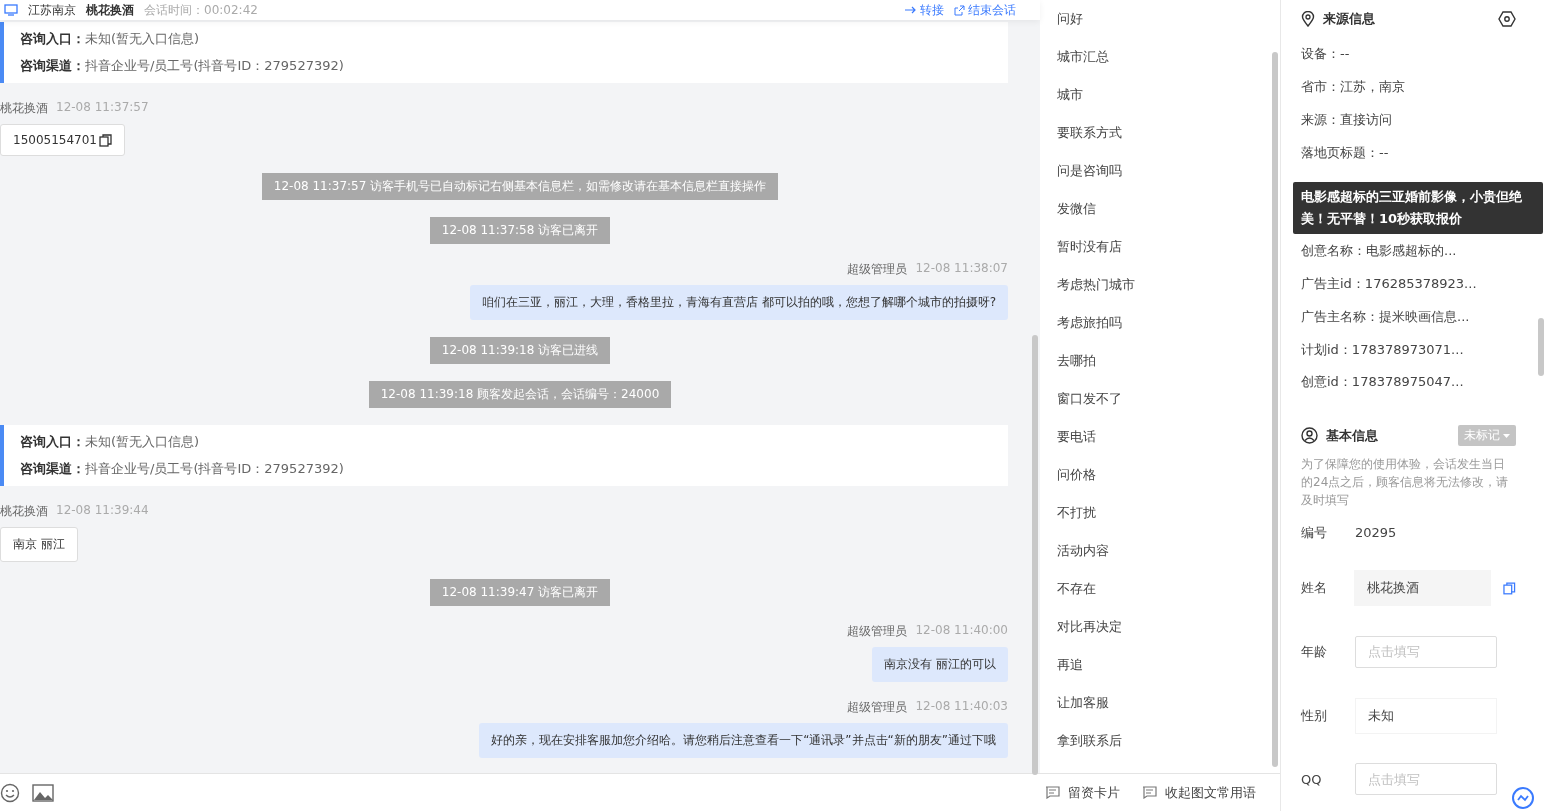  Describe the element at coordinates (105, 140) in the screenshot. I see `copy-icon` at that location.